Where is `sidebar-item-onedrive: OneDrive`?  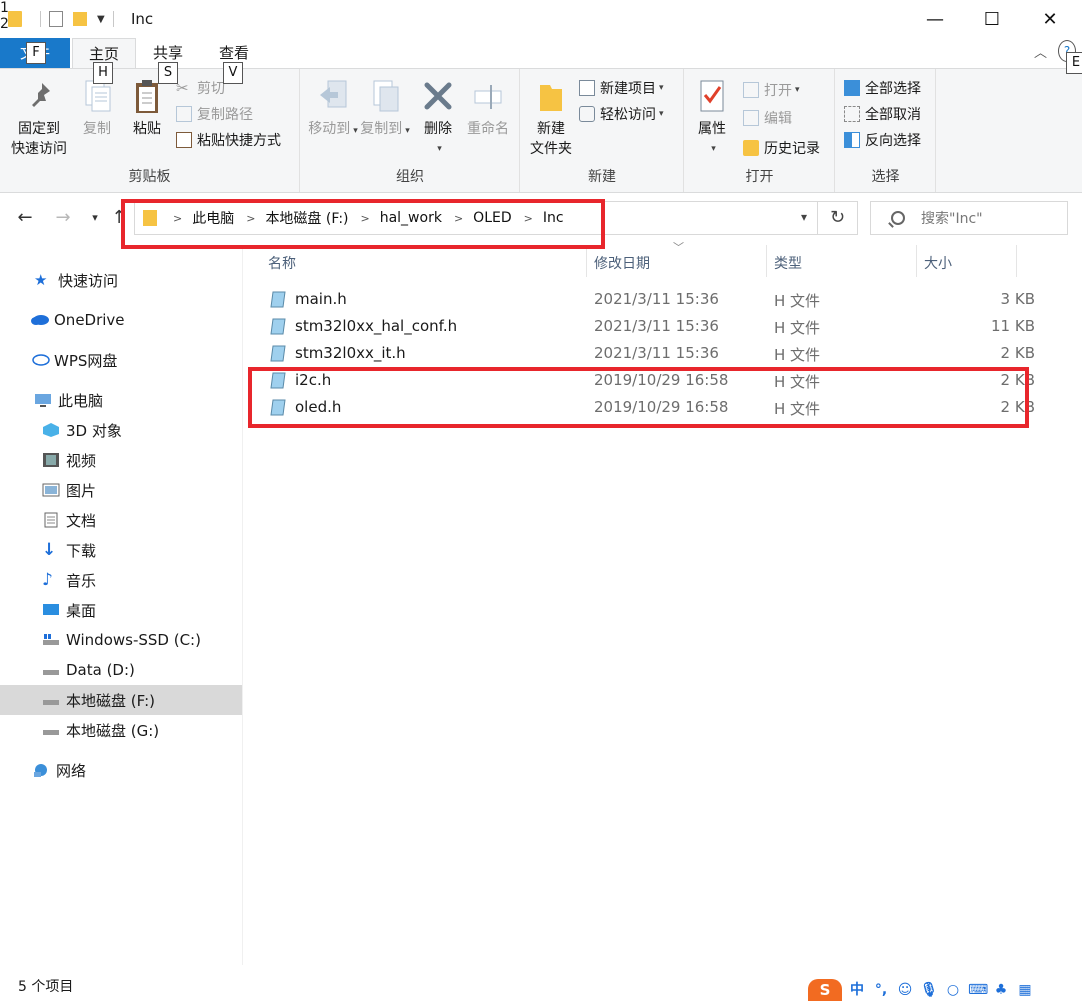
sidebar-item-onedrive: OneDrive is located at coordinates (121, 320).